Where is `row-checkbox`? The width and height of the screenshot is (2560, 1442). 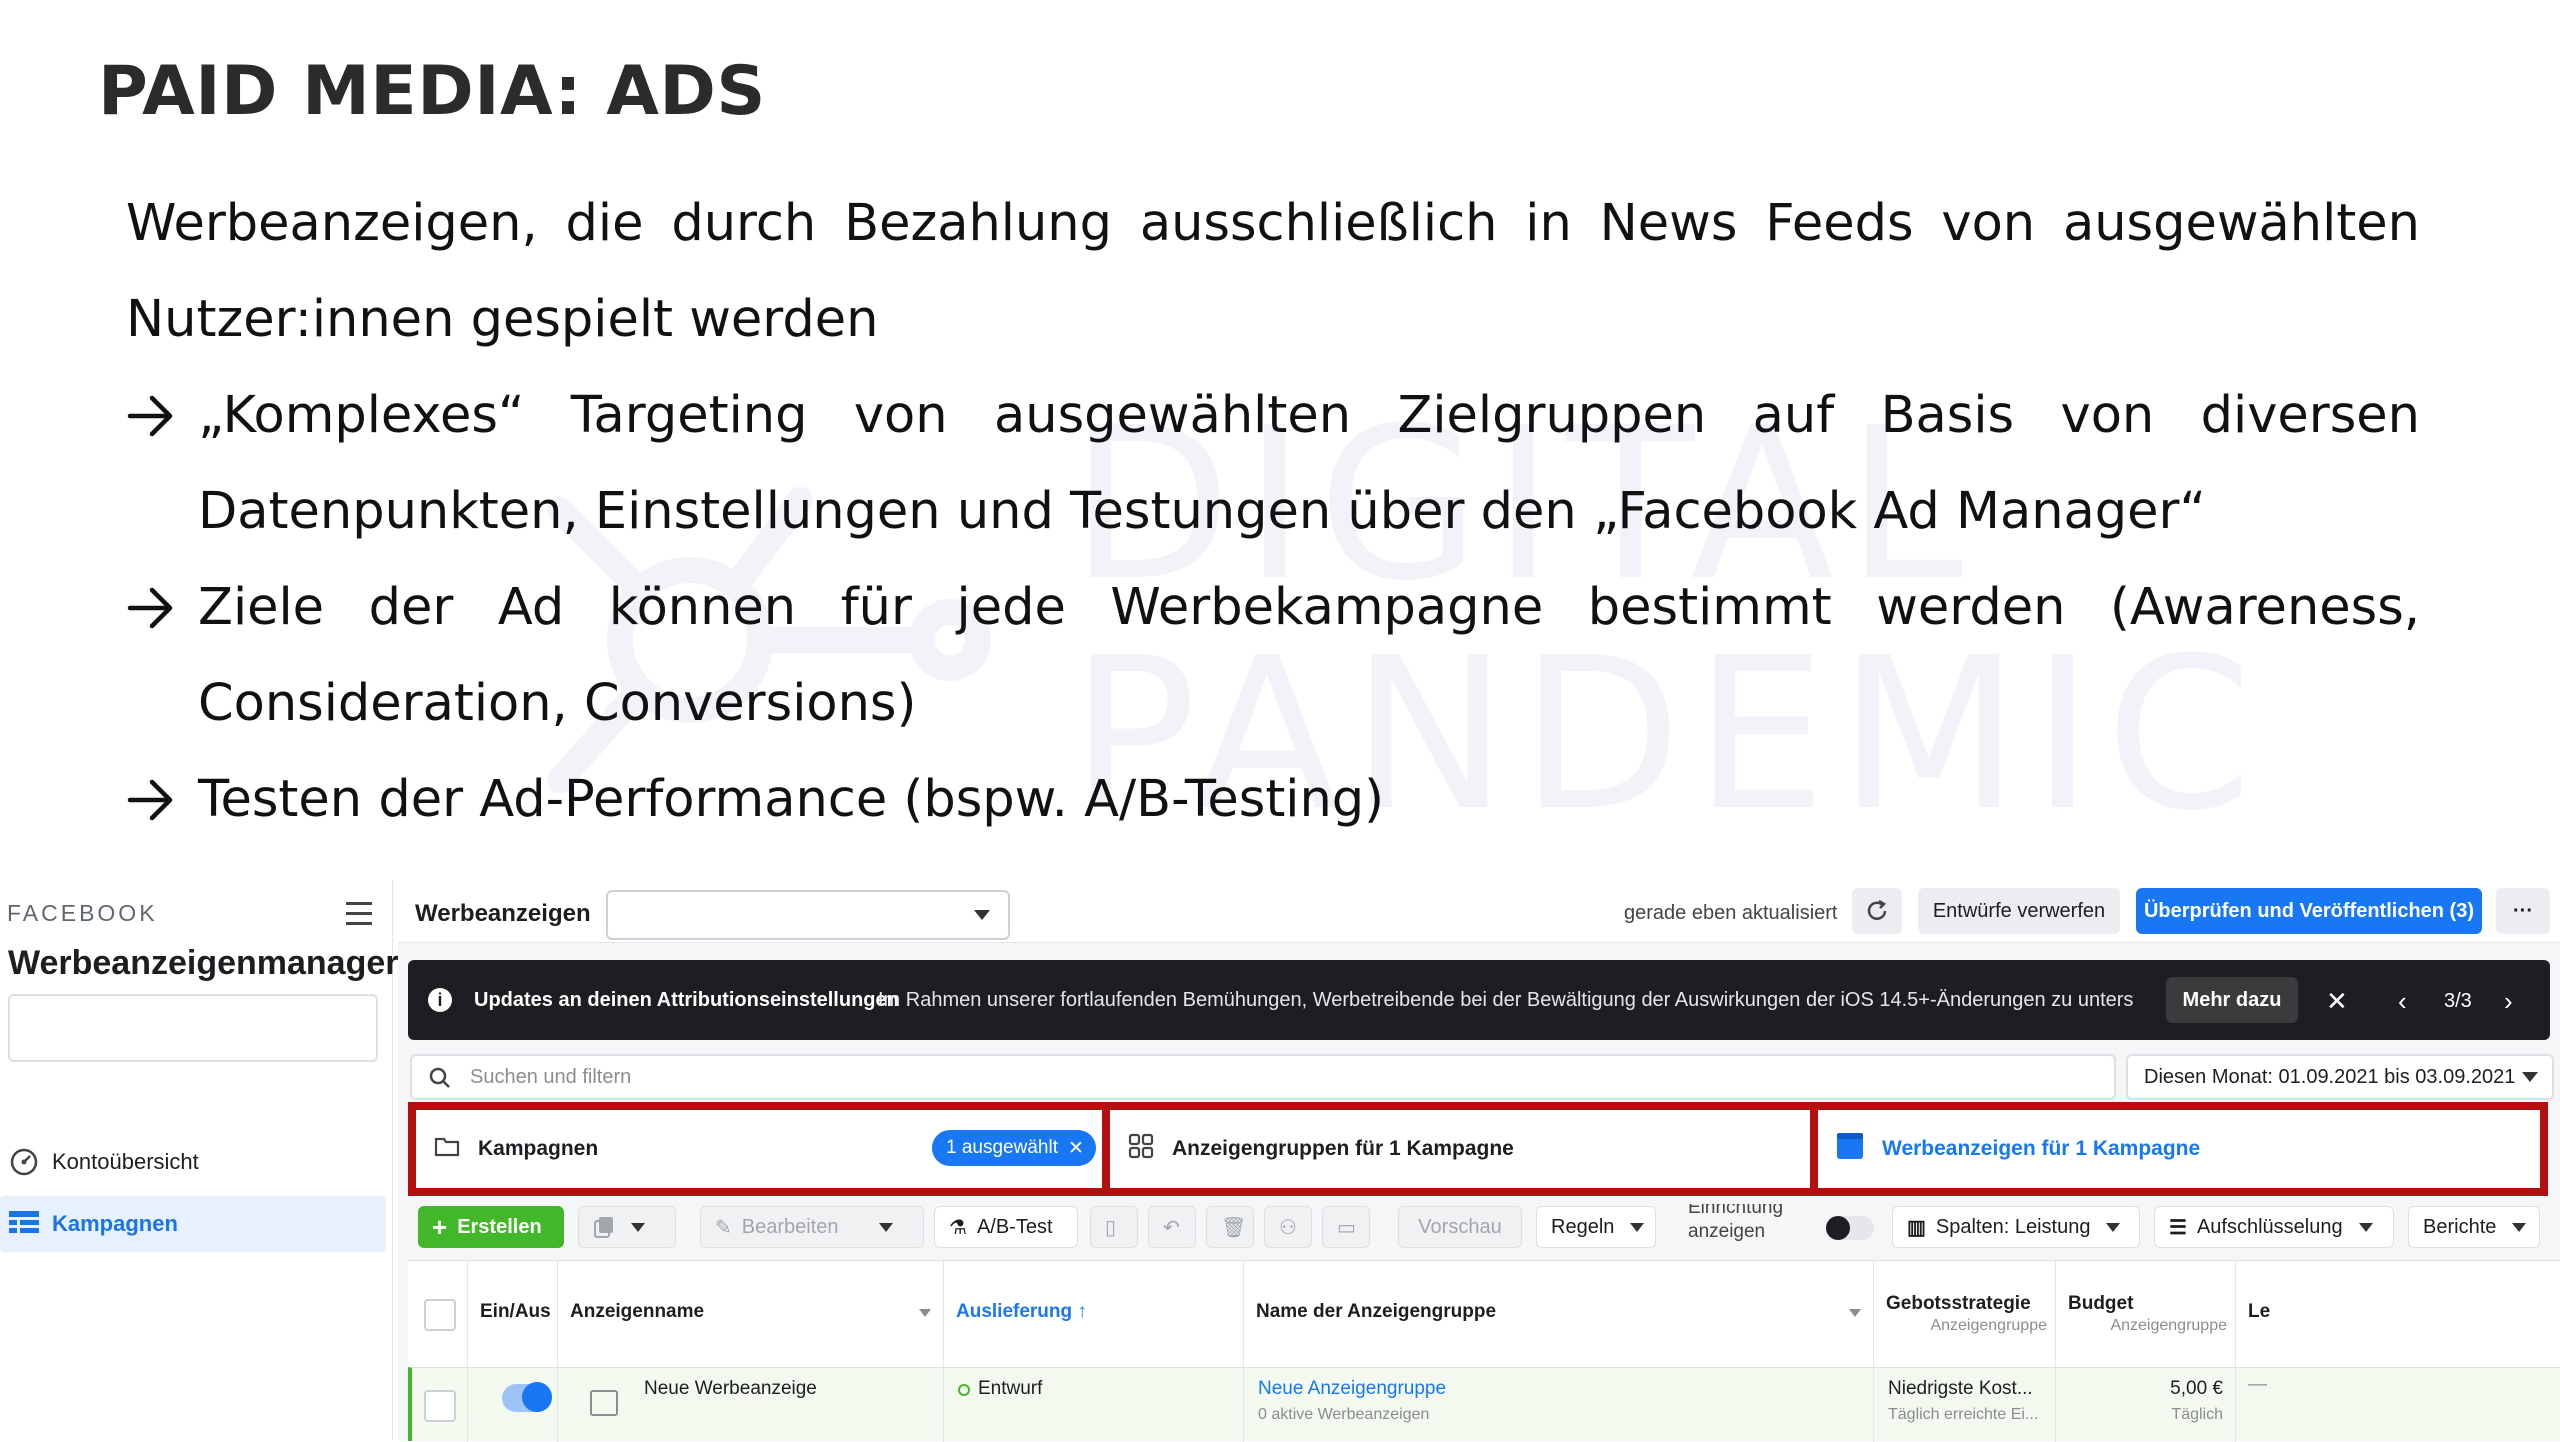 row-checkbox is located at coordinates (440, 1406).